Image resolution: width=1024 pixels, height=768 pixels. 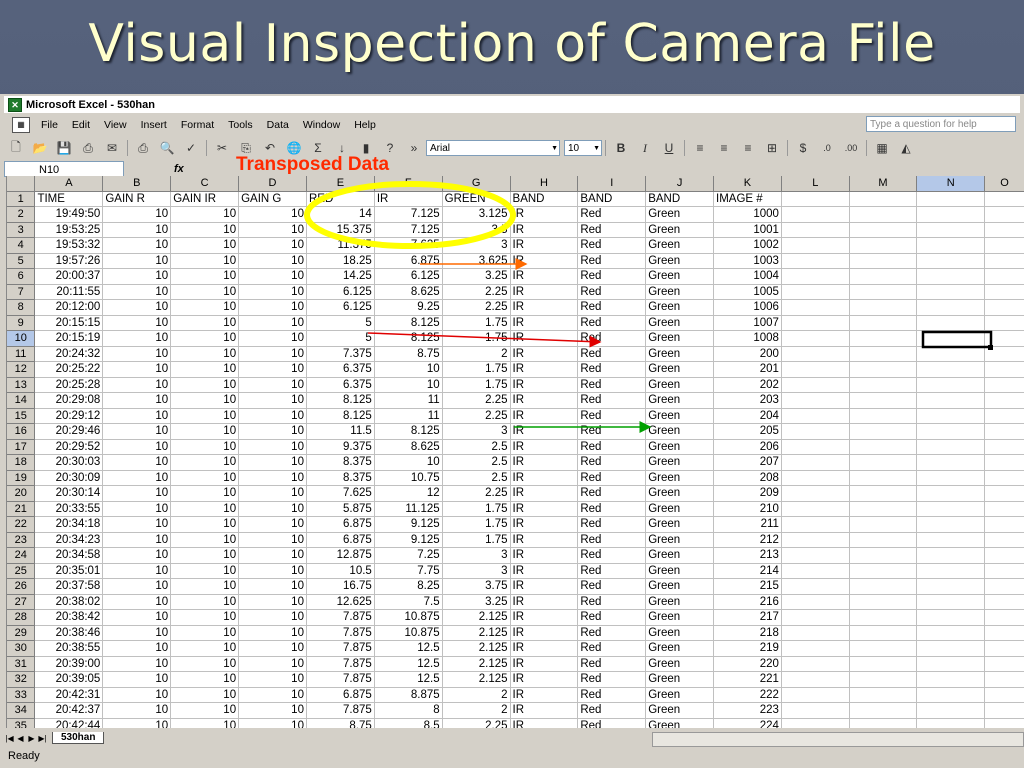 What do you see at coordinates (272, 199) in the screenshot?
I see `cell: GAIN G` at bounding box center [272, 199].